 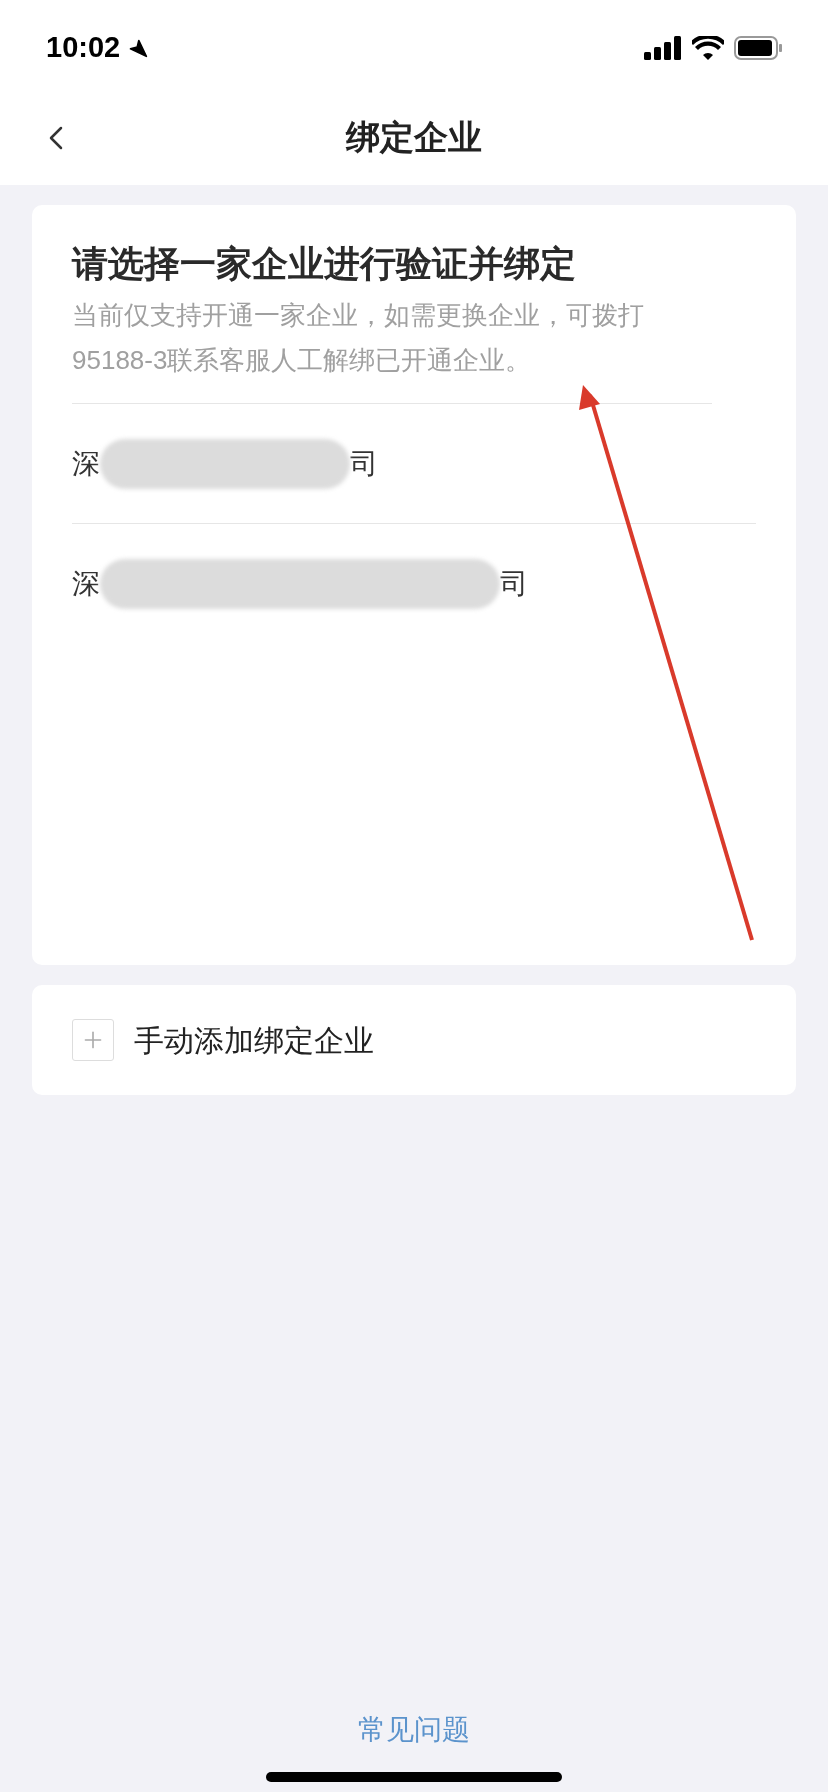 What do you see at coordinates (708, 48) in the screenshot?
I see `wifi-icon` at bounding box center [708, 48].